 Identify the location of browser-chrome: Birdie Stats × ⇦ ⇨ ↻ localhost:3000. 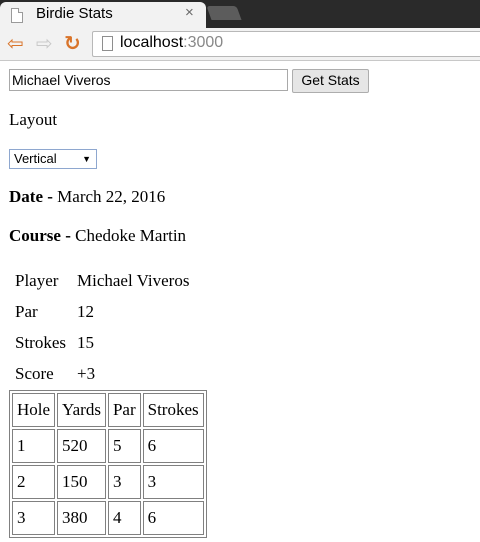
(240, 30).